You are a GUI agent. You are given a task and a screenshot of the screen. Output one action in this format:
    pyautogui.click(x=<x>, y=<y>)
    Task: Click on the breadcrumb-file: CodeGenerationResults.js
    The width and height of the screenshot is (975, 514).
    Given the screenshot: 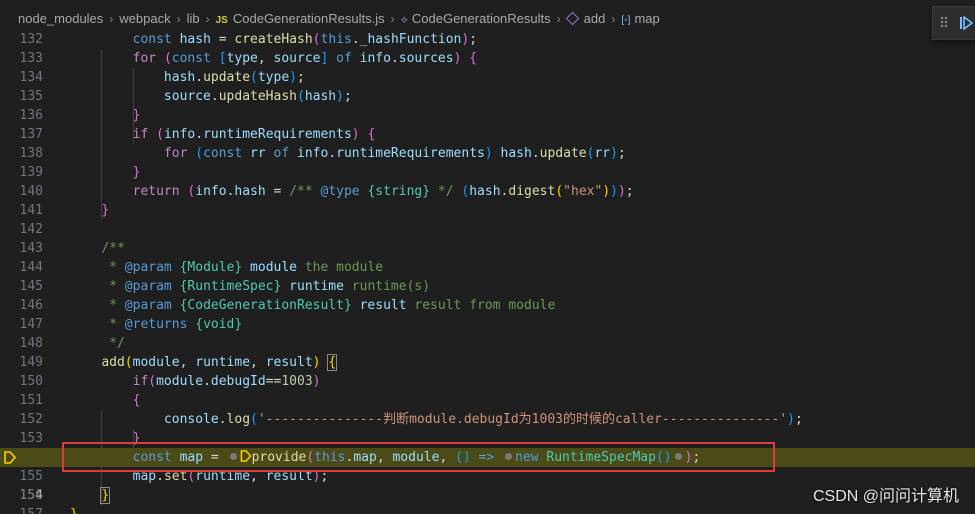 What is the action you would take?
    pyautogui.click(x=309, y=18)
    